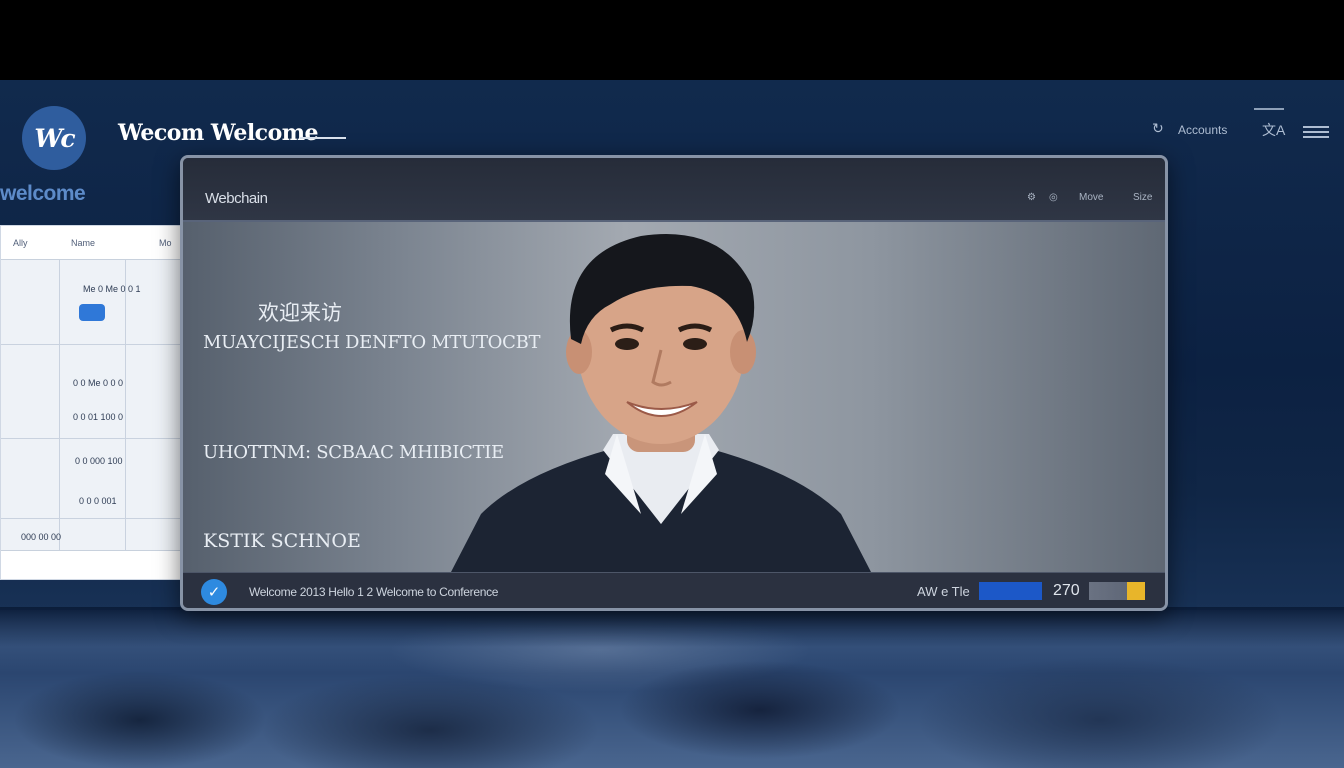  What do you see at coordinates (1202, 130) in the screenshot?
I see `account-link: Accounts` at bounding box center [1202, 130].